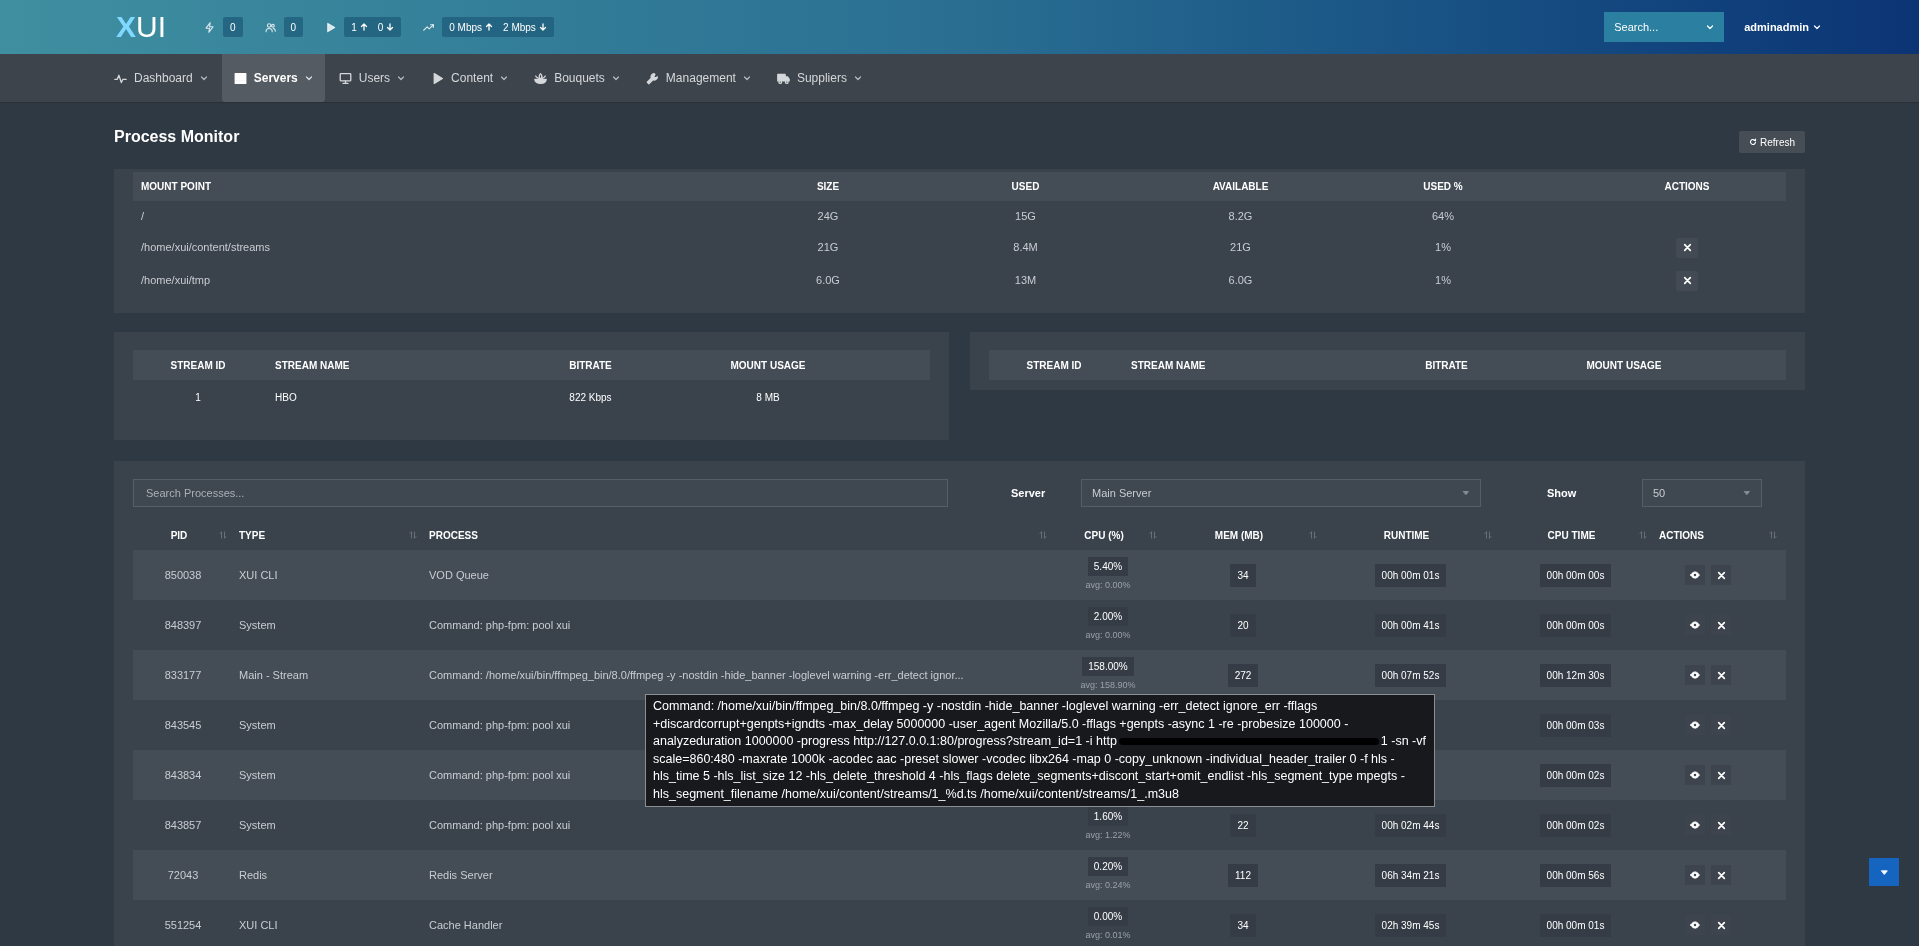 The height and width of the screenshot is (946, 1919). Describe the element at coordinates (470, 78) in the screenshot. I see `nav-tab: Content` at that location.